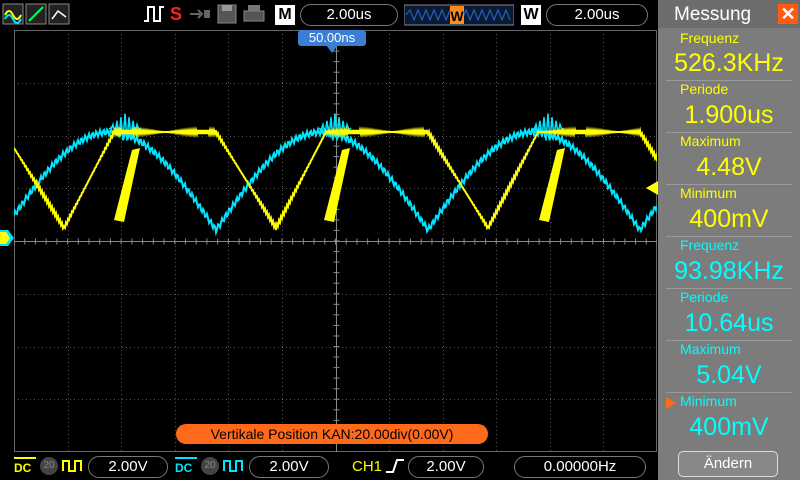 This screenshot has height=480, width=800. I want to click on ch2-period-label: Periode, so click(704, 297).